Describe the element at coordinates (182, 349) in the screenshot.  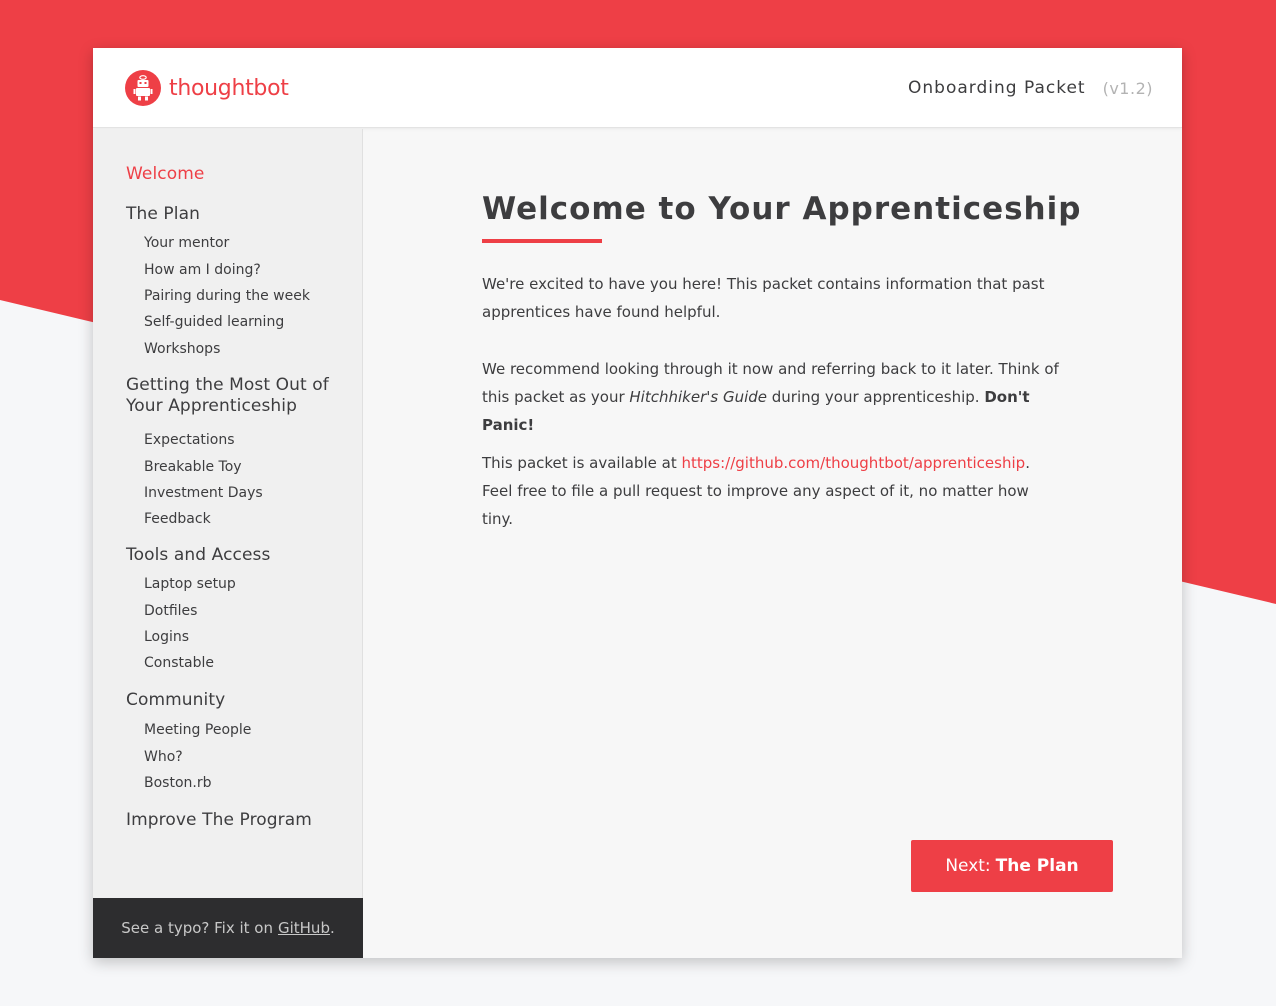
I see `nav-item-workshops: Workshops` at that location.